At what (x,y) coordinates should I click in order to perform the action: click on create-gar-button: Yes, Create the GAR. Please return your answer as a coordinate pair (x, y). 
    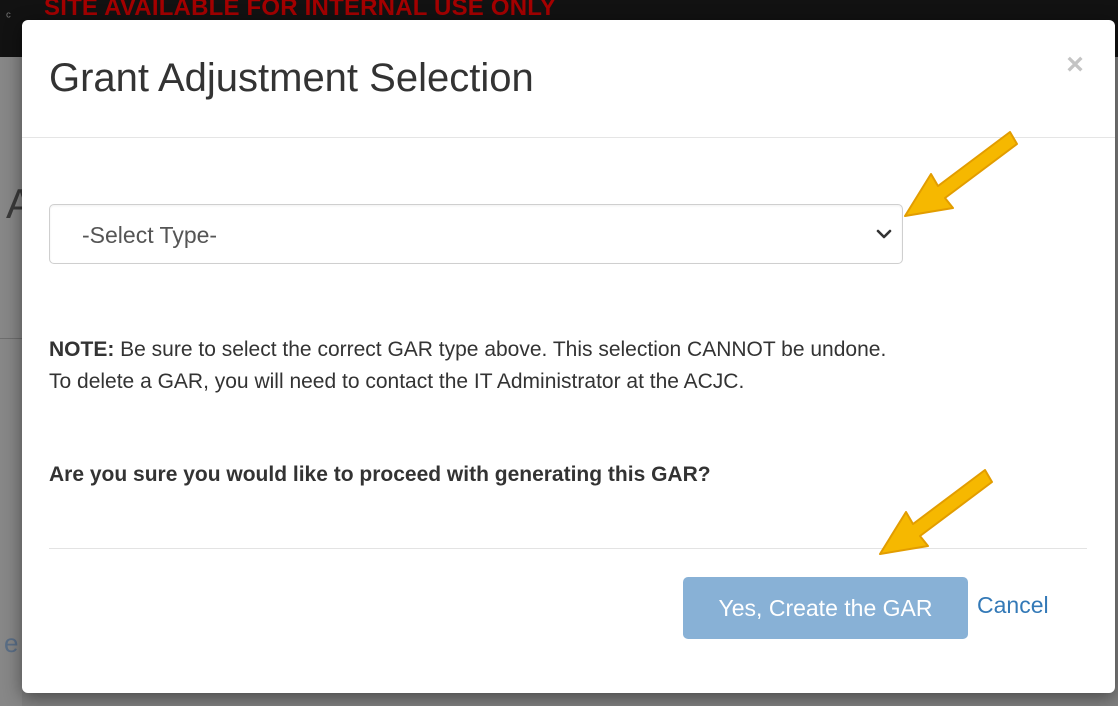
    Looking at the image, I should click on (825, 608).